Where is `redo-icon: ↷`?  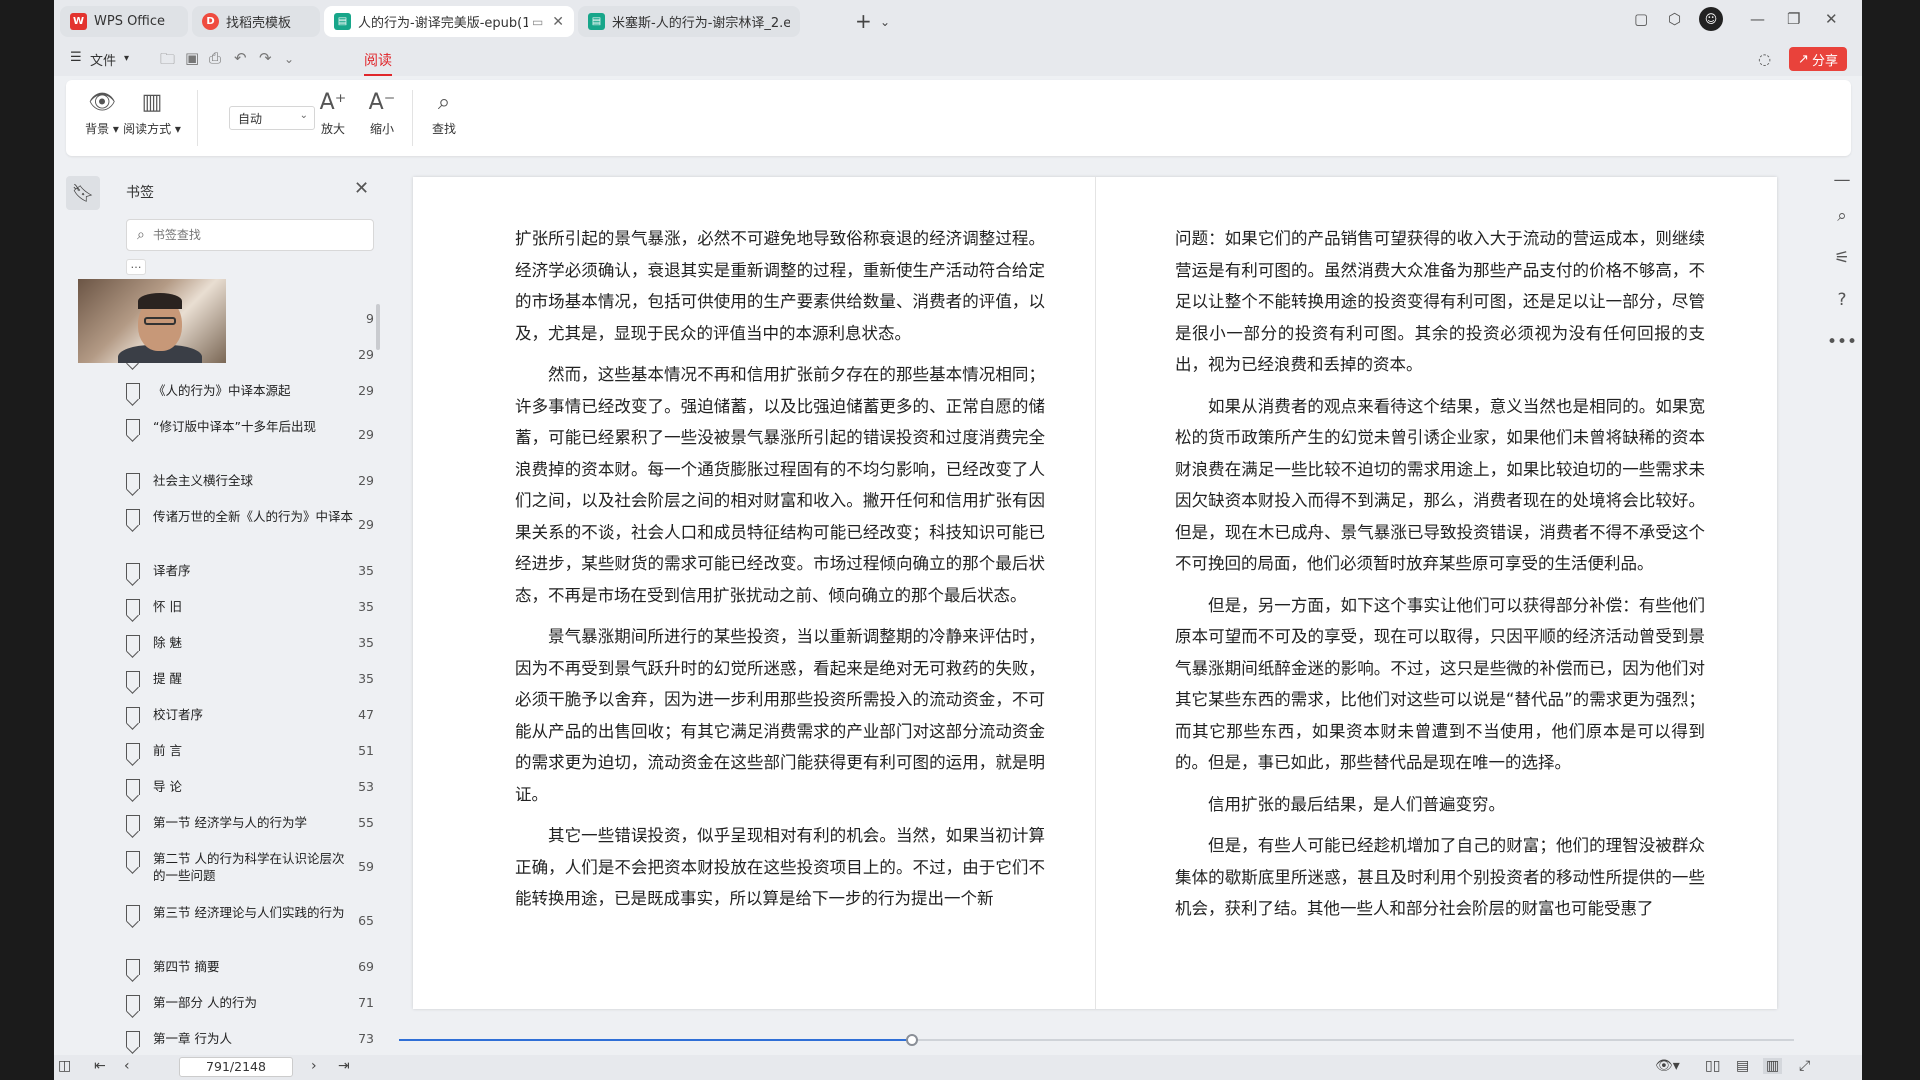
redo-icon: ↷ is located at coordinates (265, 58).